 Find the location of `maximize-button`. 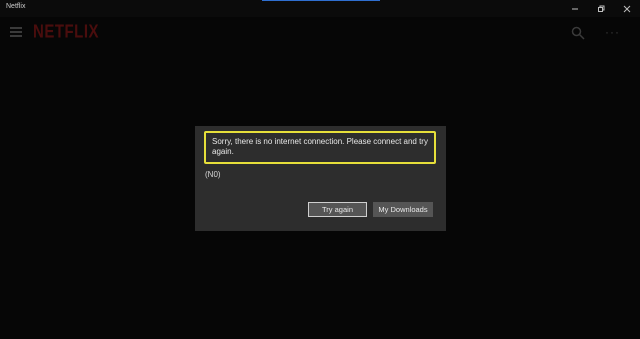

maximize-button is located at coordinates (601, 8).